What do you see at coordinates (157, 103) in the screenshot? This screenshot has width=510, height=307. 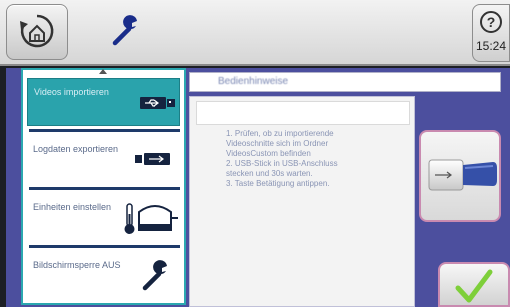 I see `usb-icon` at bounding box center [157, 103].